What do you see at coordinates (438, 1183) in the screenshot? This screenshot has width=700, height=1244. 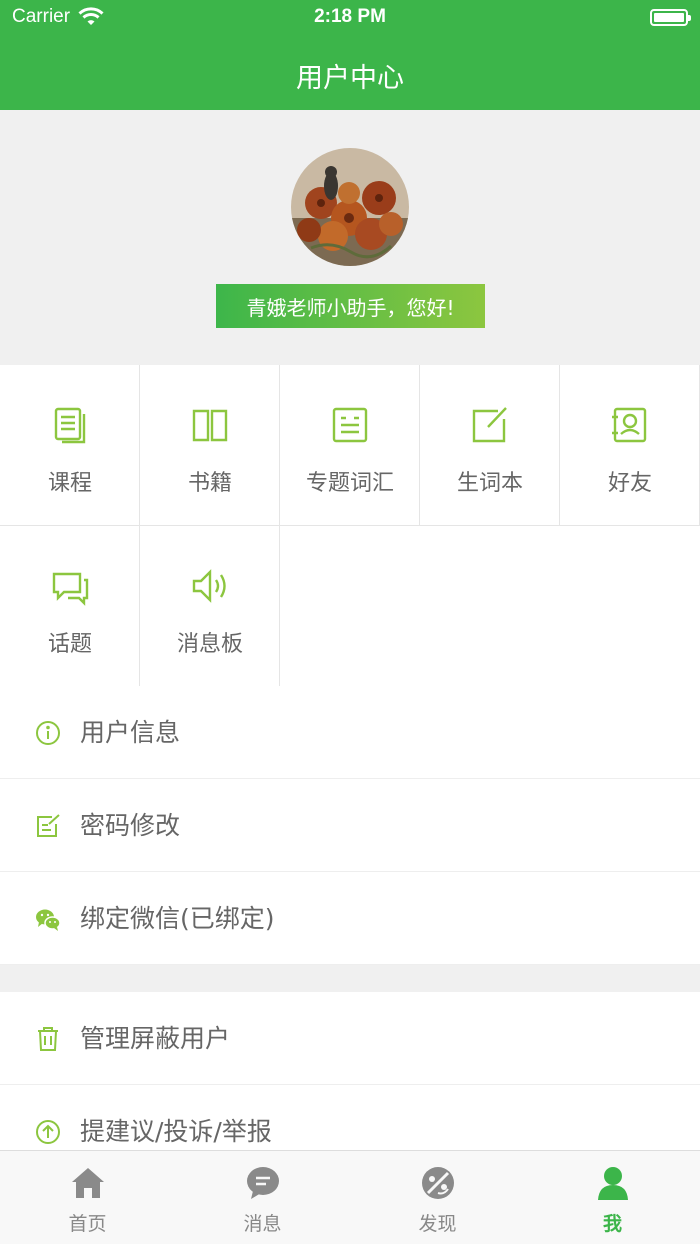 I see `discover-icon` at bounding box center [438, 1183].